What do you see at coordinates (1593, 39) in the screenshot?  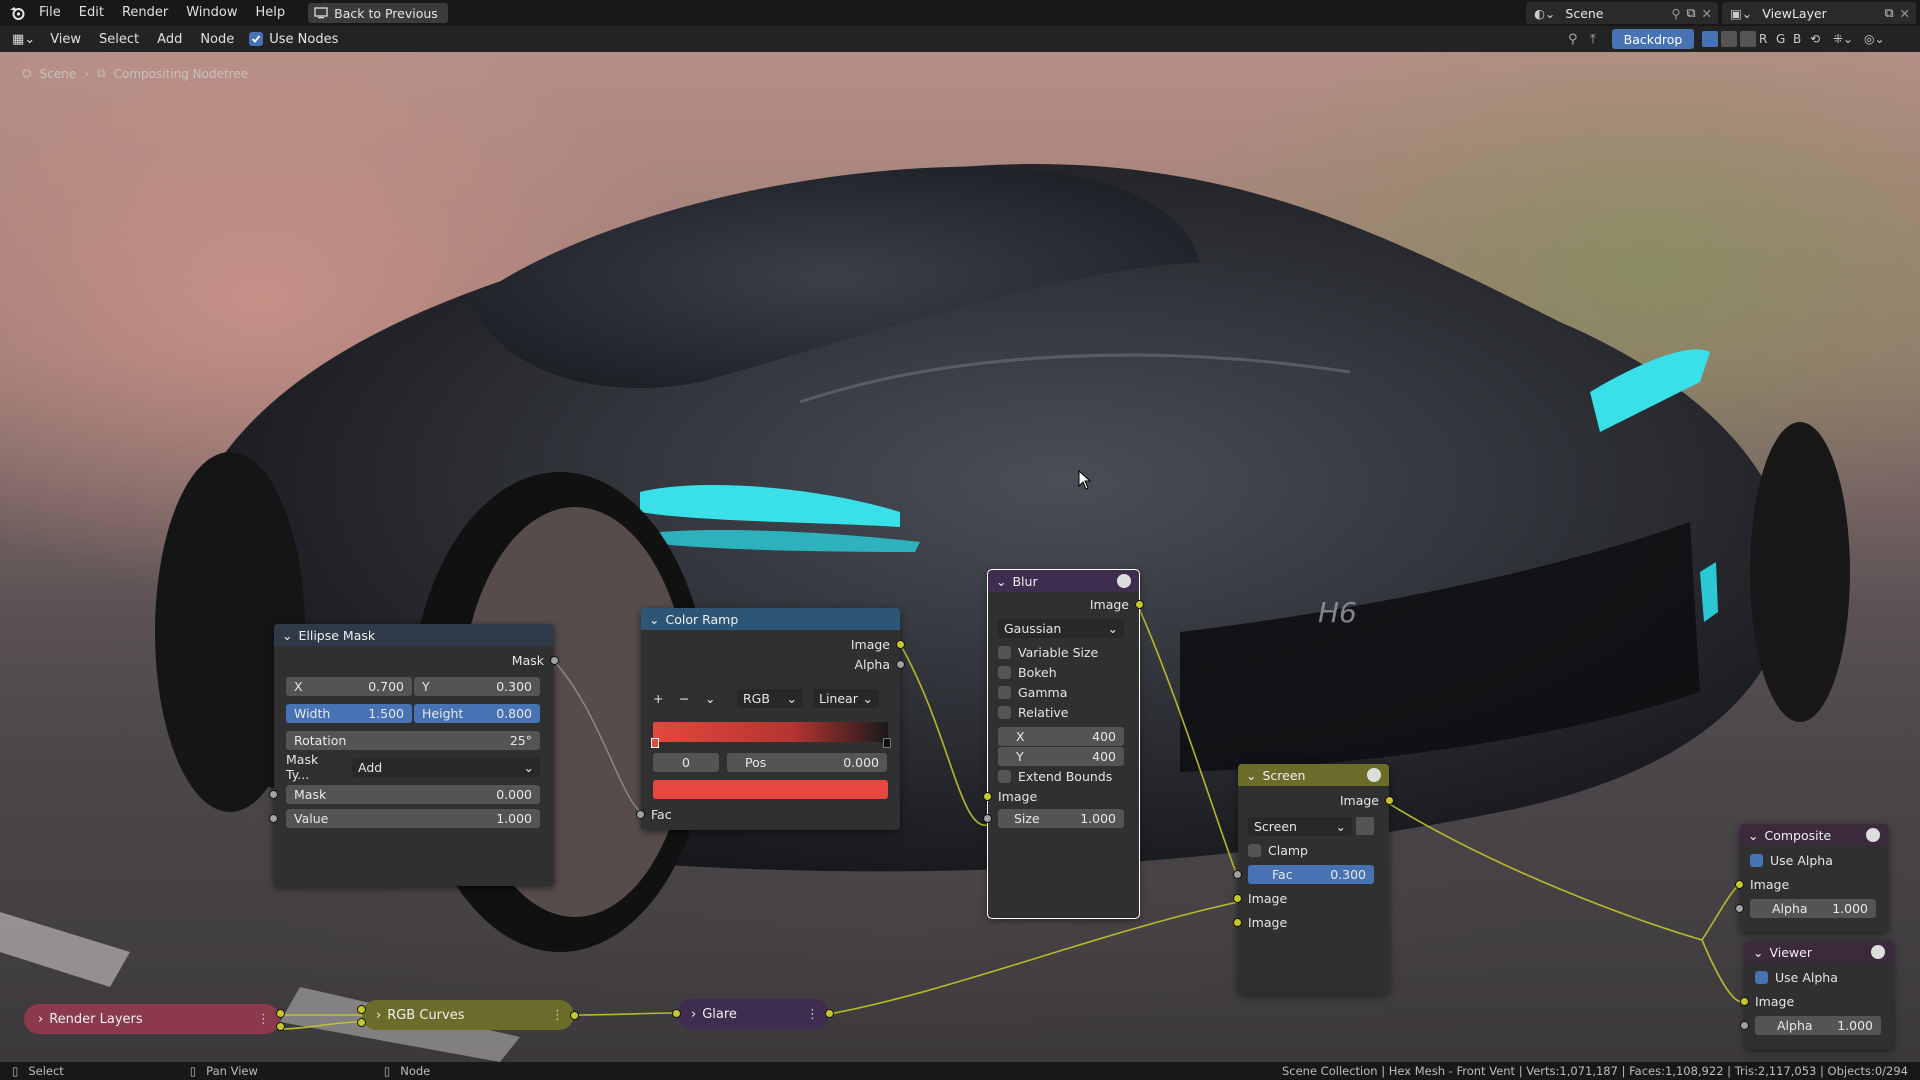 I see `parent-tree-icon: ⤒` at bounding box center [1593, 39].